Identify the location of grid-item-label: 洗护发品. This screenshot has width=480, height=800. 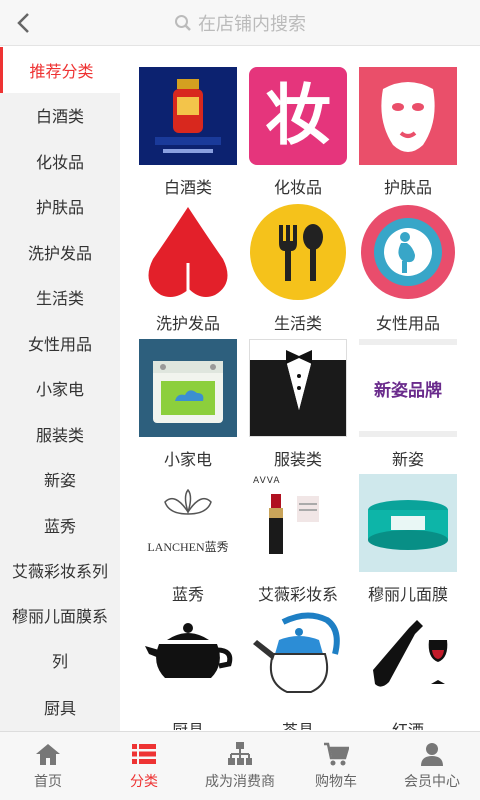
(187, 323).